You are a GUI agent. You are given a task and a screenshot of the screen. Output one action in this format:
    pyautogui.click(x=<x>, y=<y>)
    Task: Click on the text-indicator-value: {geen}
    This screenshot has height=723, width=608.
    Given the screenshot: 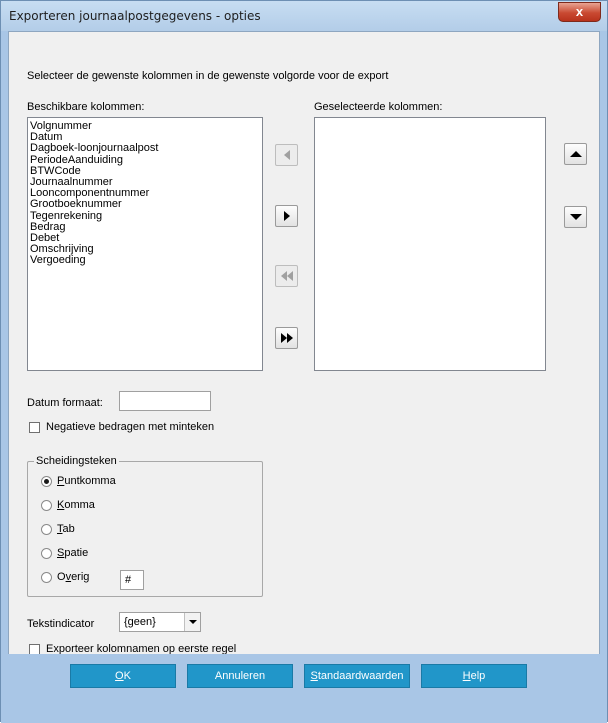 What is the action you would take?
    pyautogui.click(x=140, y=622)
    